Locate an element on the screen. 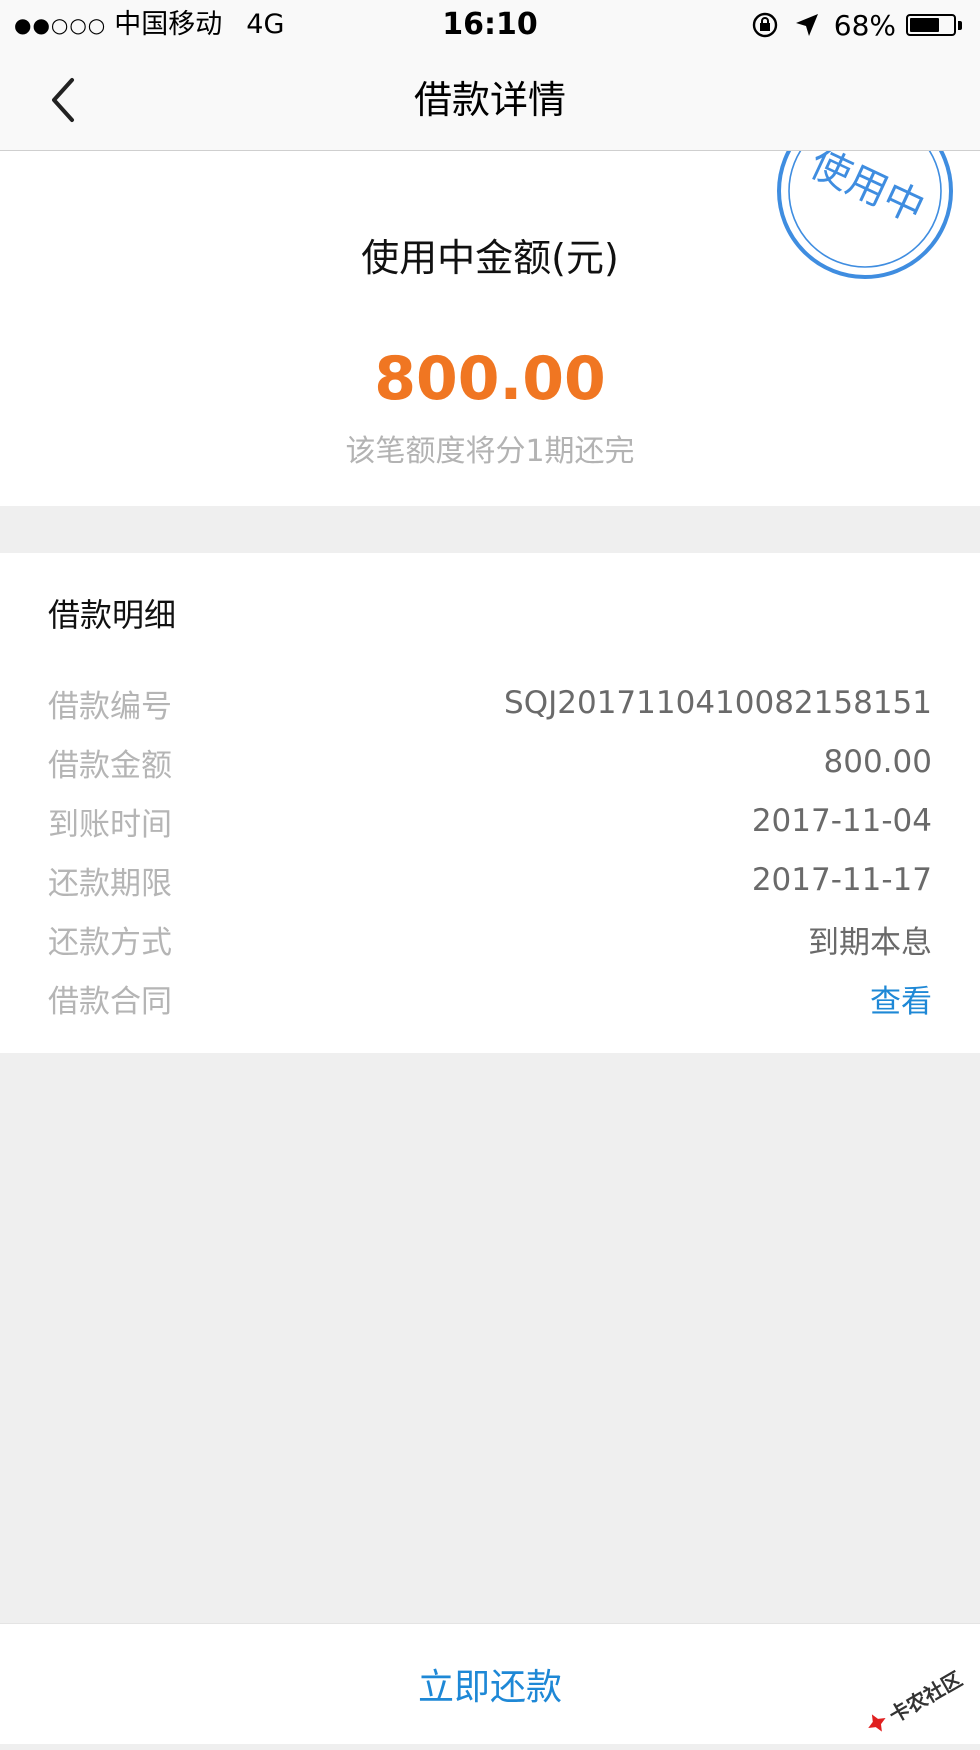 The height and width of the screenshot is (1750, 980). detail-row-repayment-method: 还款方式 到期本息 is located at coordinates (490, 939).